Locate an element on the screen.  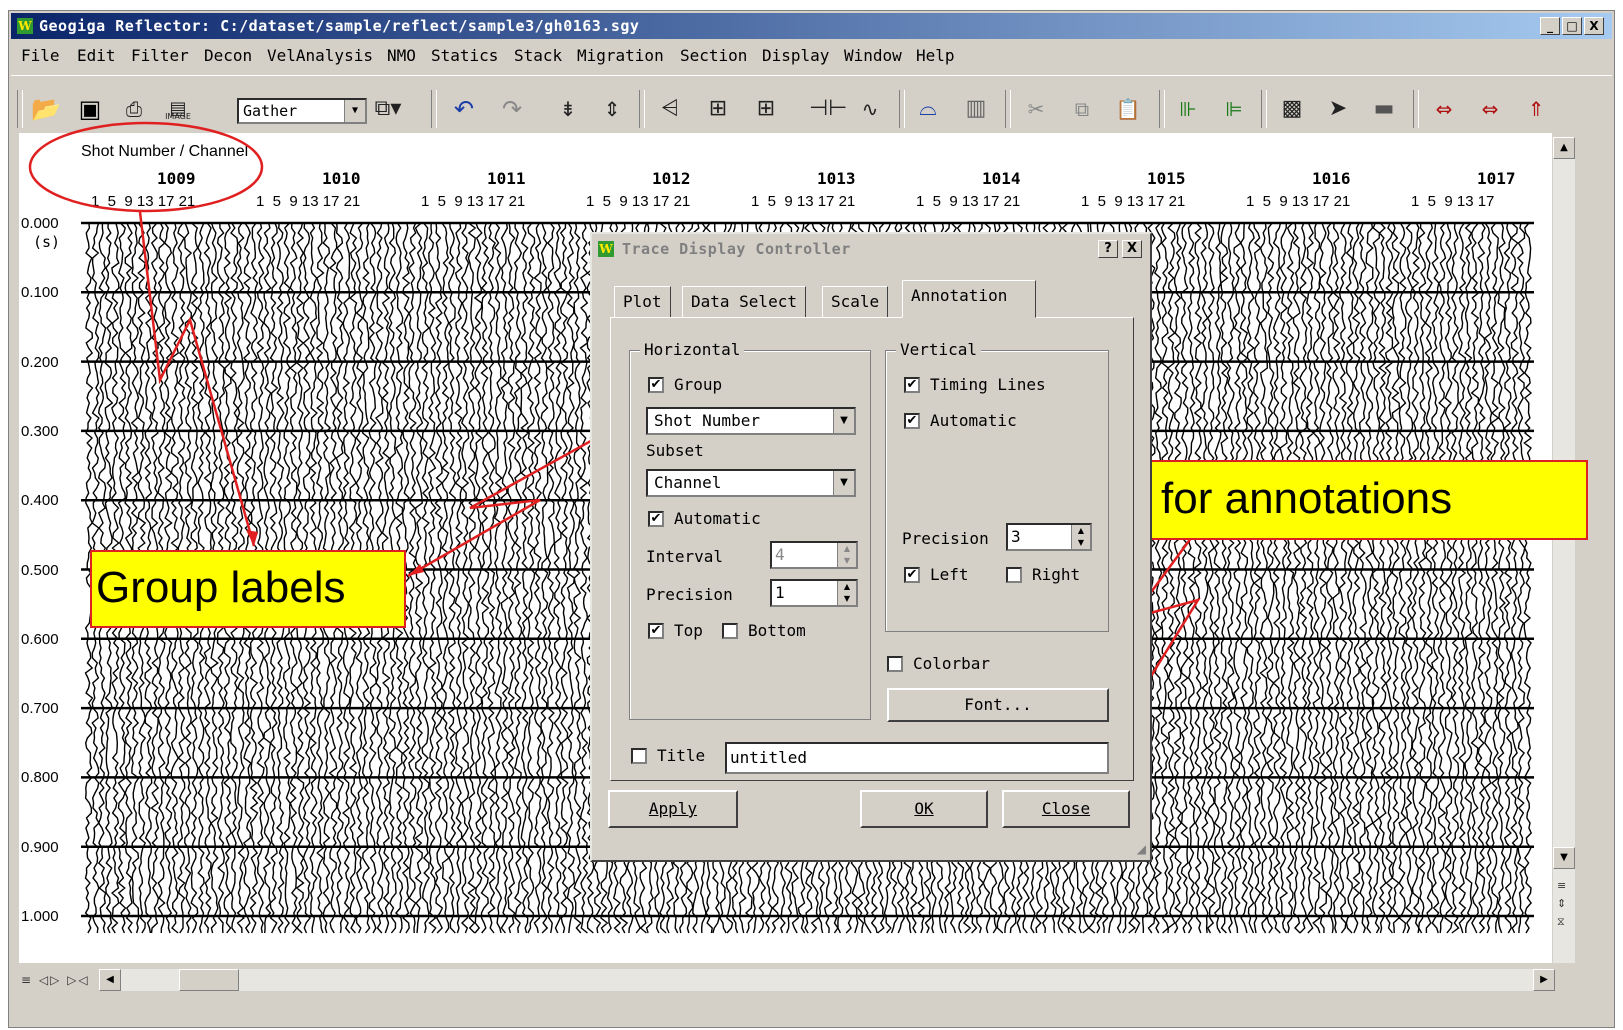
redo-icon: ↷ is located at coordinates (512, 109).